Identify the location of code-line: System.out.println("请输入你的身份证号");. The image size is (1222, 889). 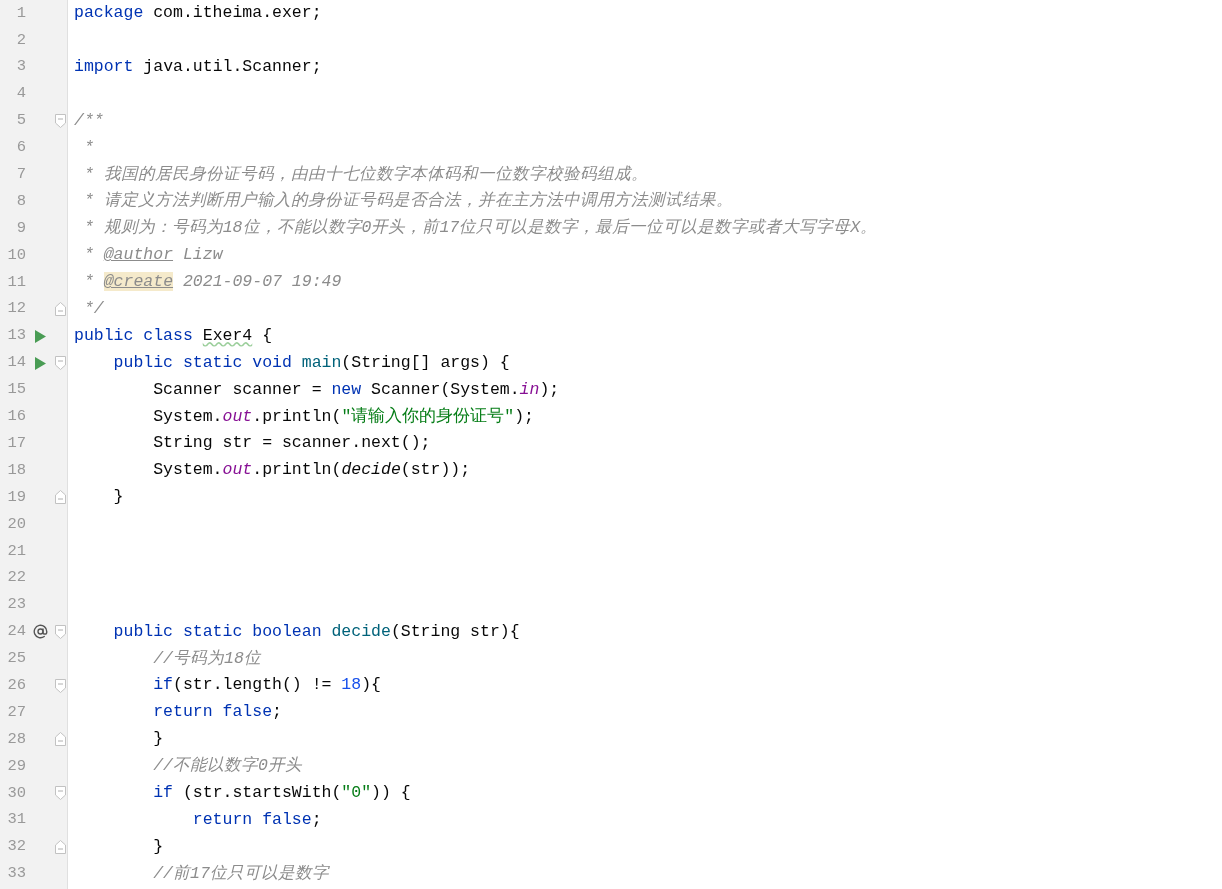
(343, 417).